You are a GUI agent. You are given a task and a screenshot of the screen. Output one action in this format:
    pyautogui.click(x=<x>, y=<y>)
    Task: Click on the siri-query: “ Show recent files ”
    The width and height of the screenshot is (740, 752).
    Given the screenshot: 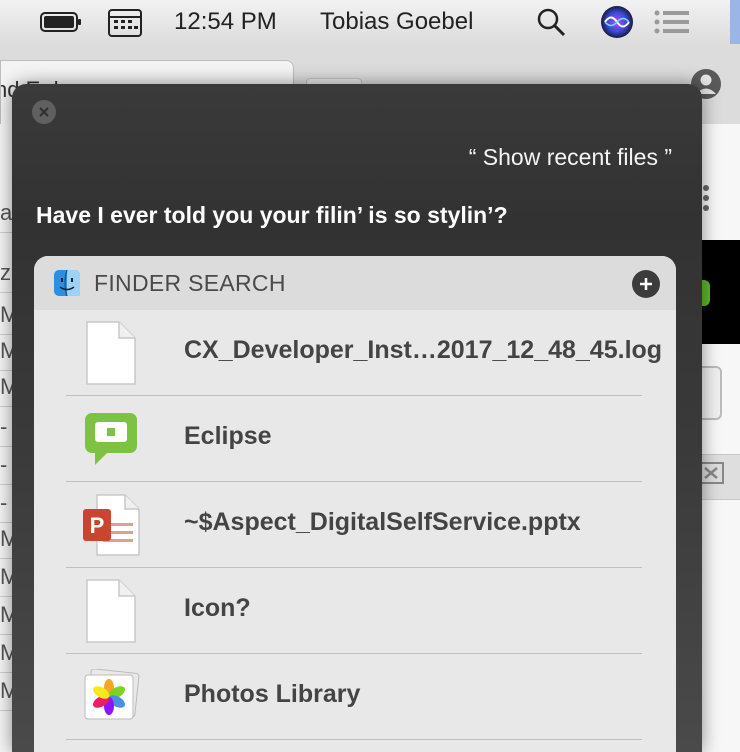 What is the action you would take?
    pyautogui.click(x=570, y=157)
    